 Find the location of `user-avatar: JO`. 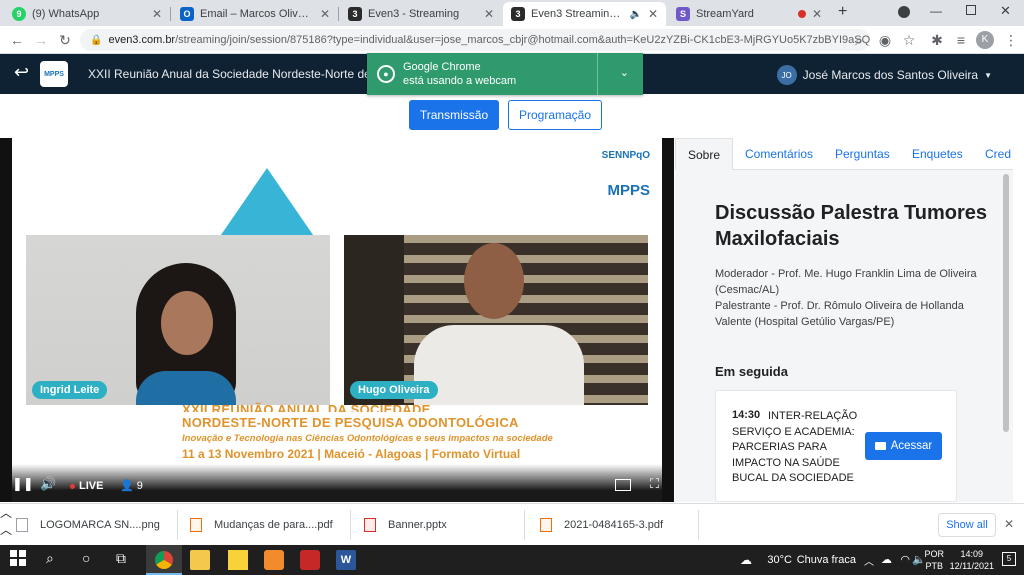

user-avatar: JO is located at coordinates (786, 75).